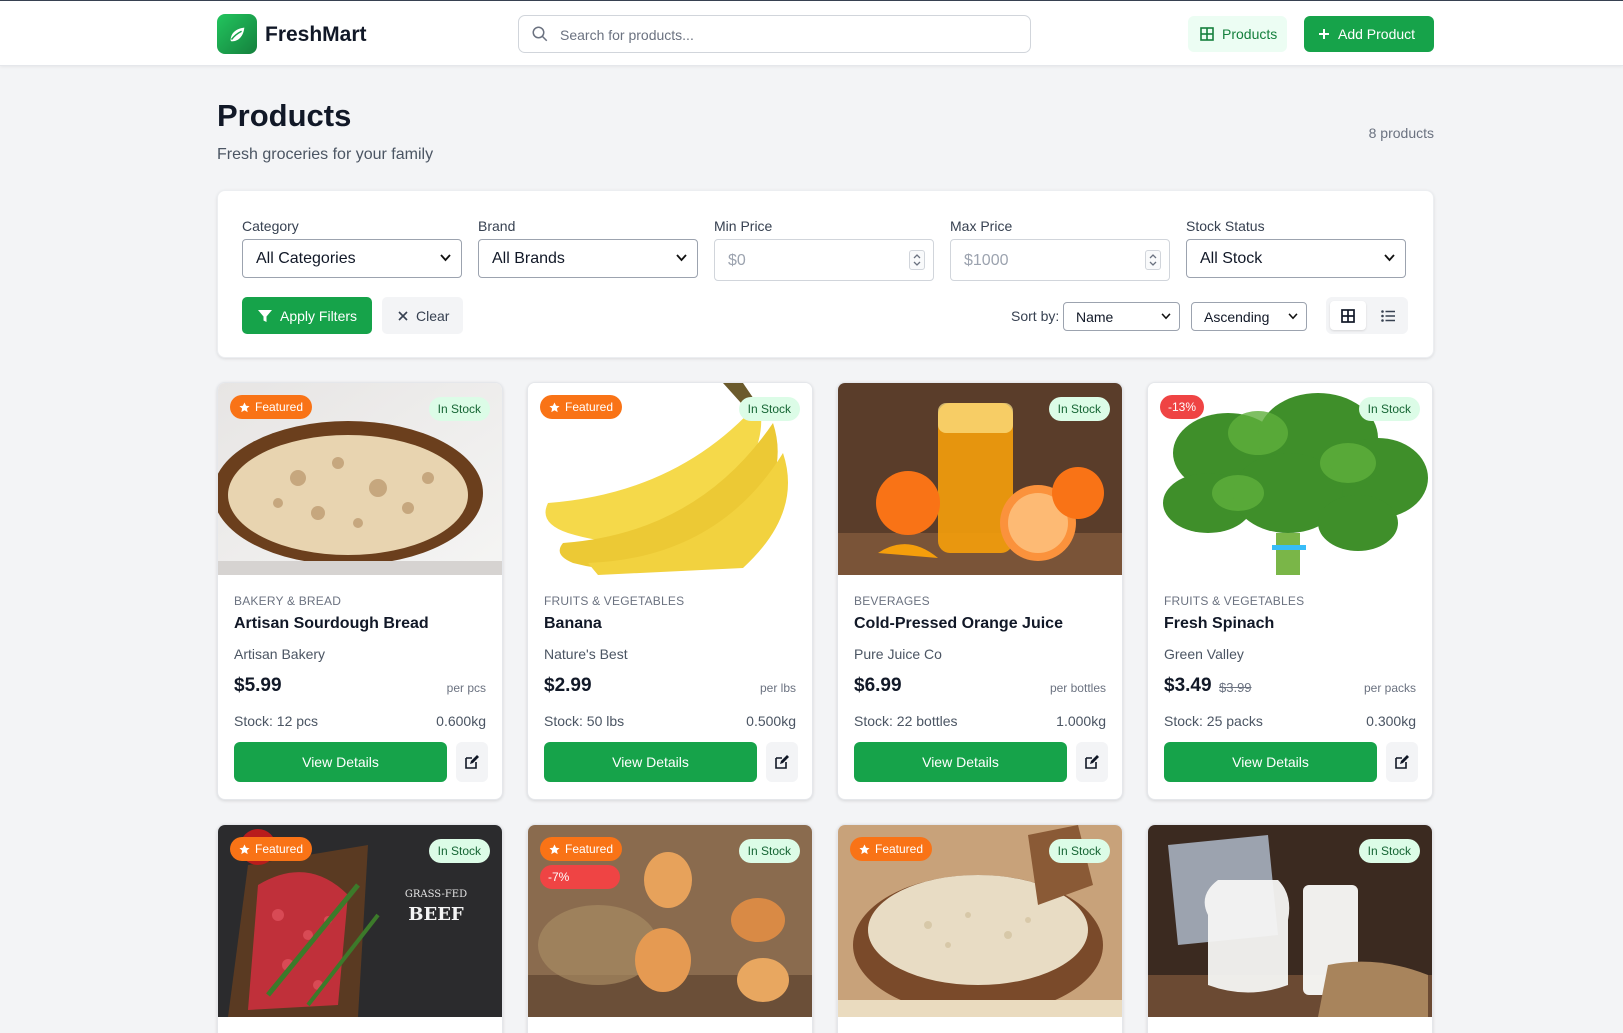 Image resolution: width=1623 pixels, height=1033 pixels. I want to click on product-name: Cold-Pressed Orange Juice, so click(958, 624).